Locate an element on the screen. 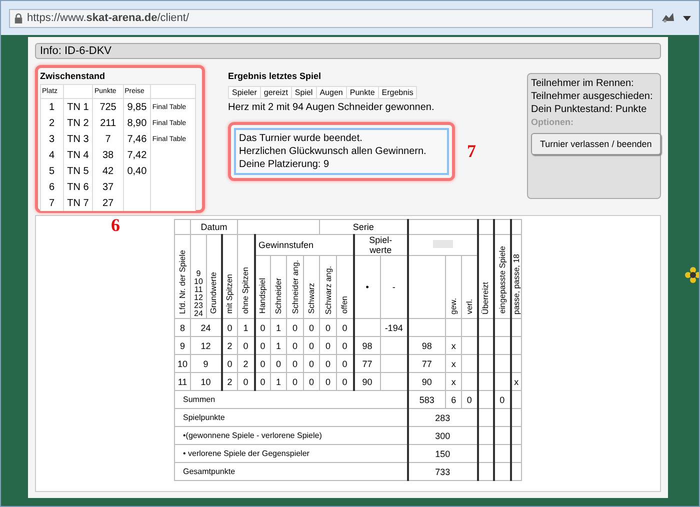  table-cell: 38 is located at coordinates (108, 155).